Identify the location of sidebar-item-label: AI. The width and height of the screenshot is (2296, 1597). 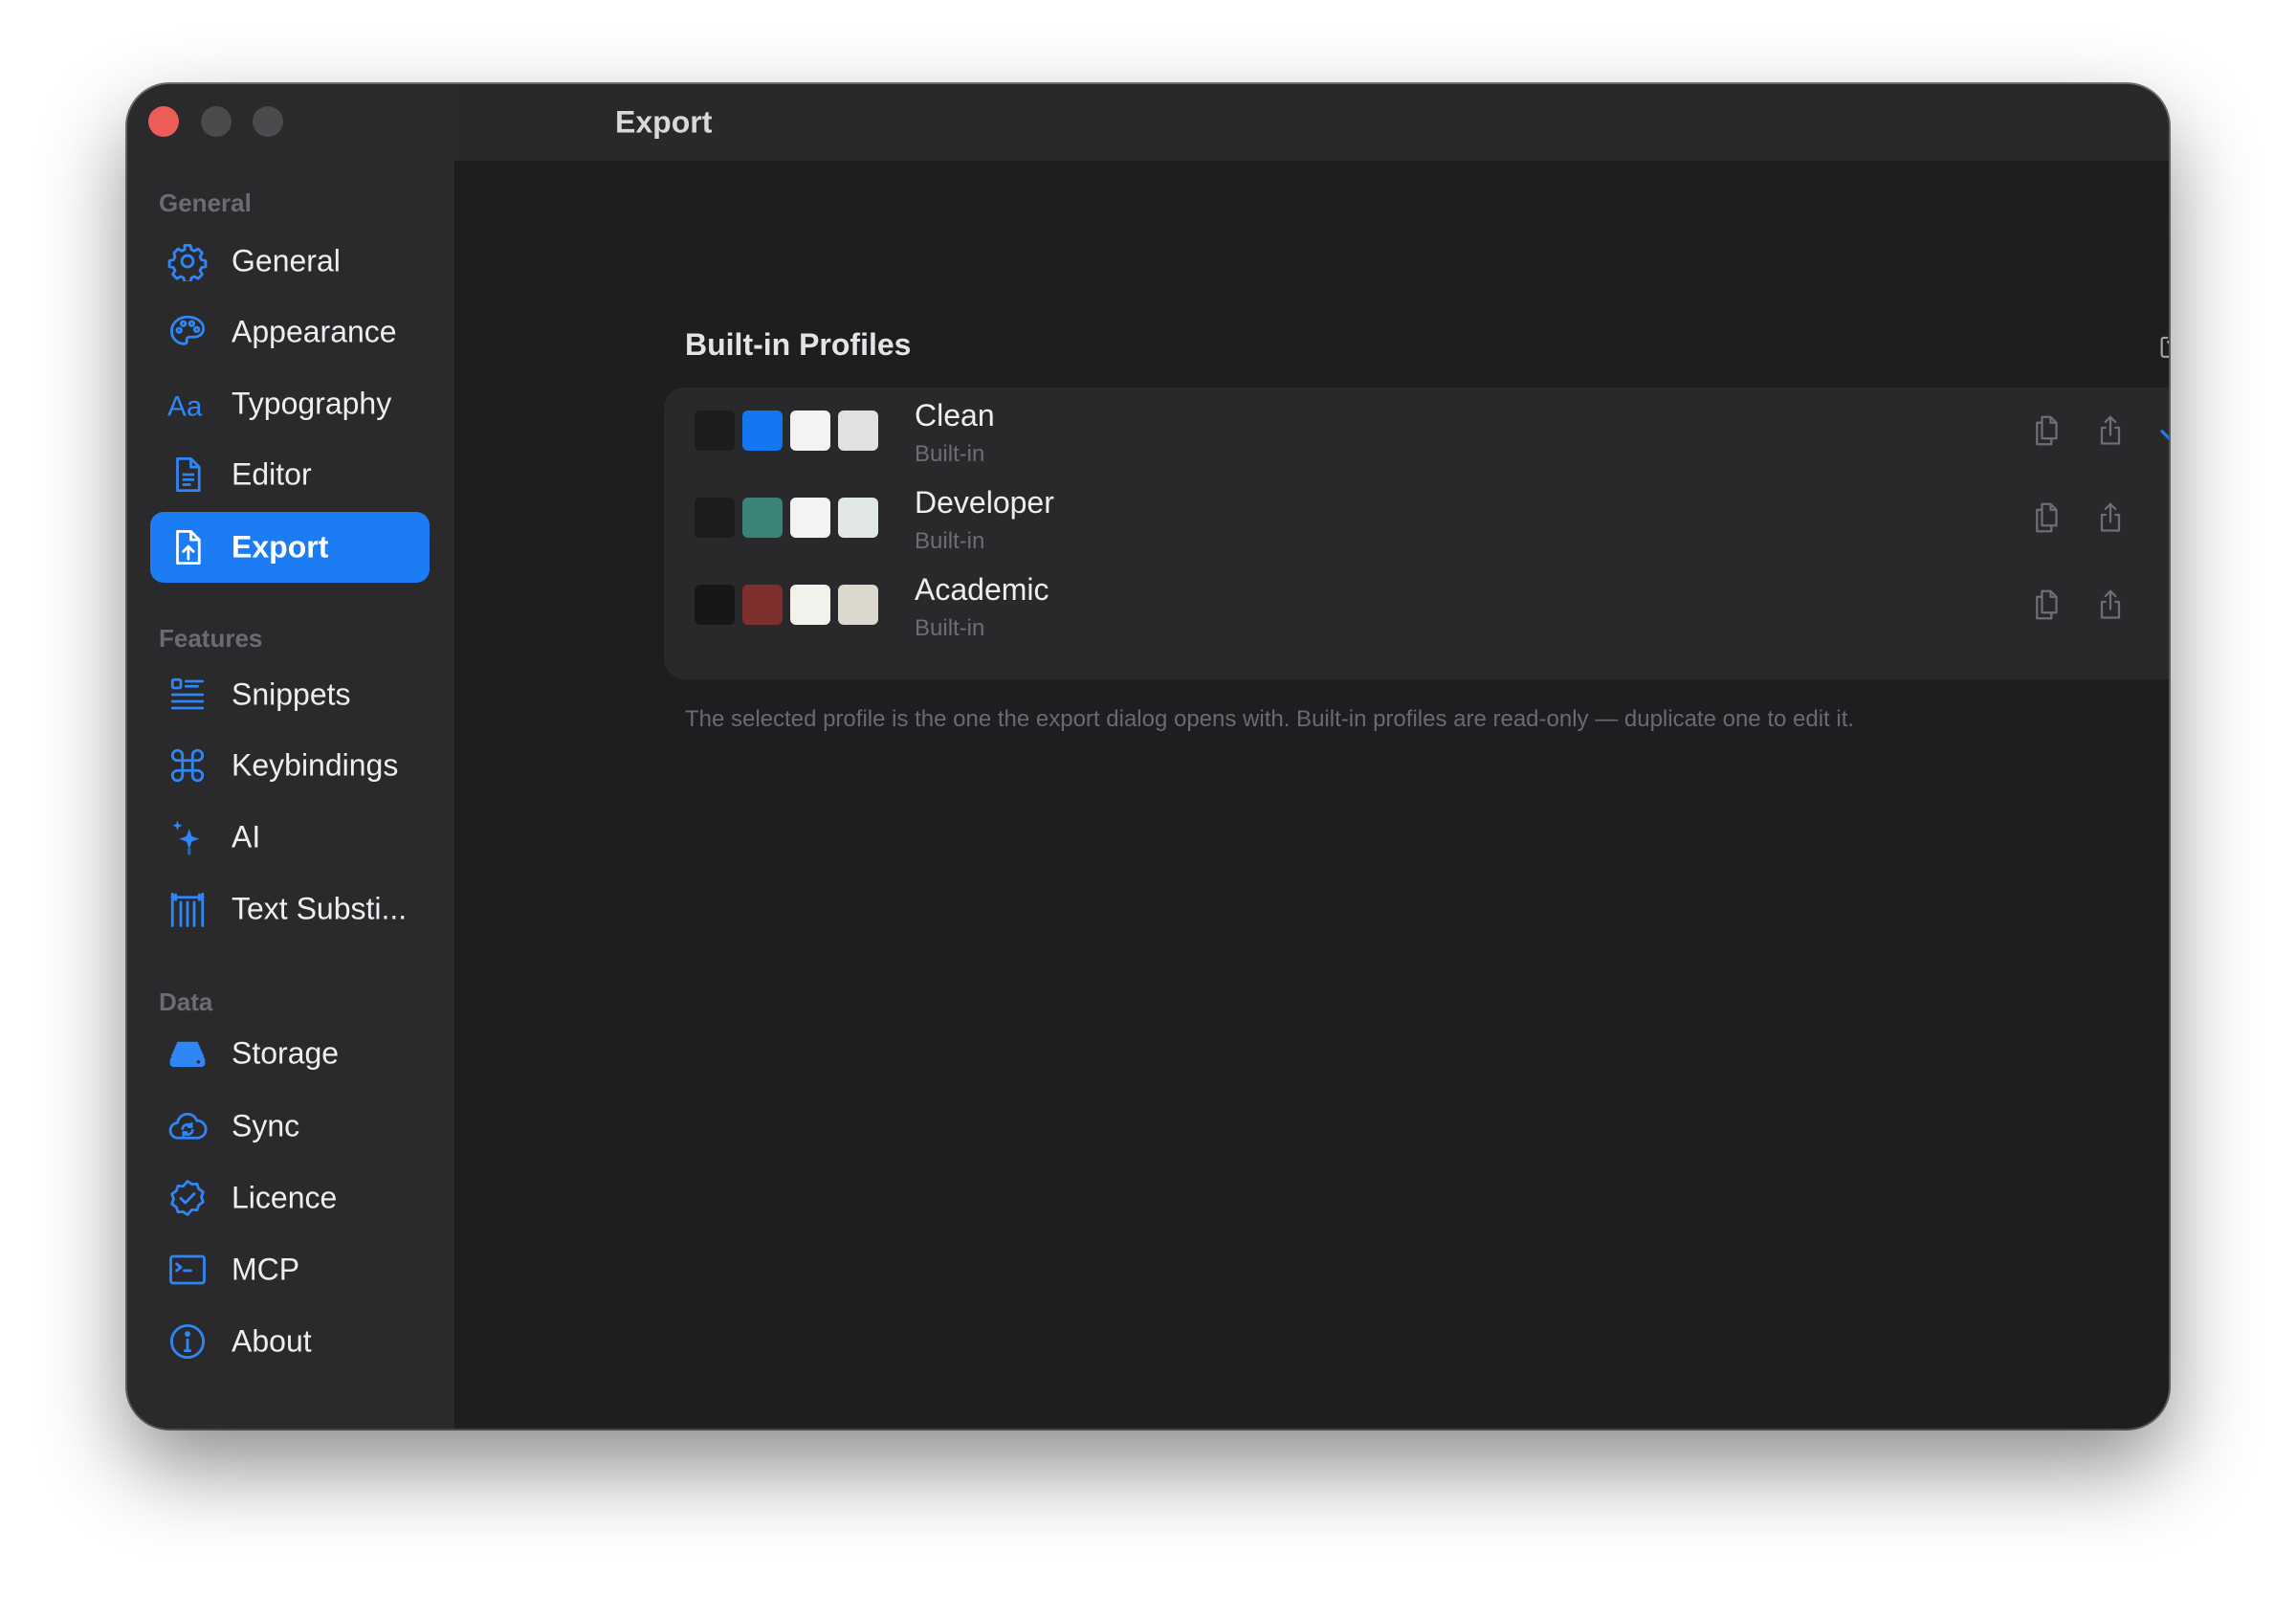
(246, 837).